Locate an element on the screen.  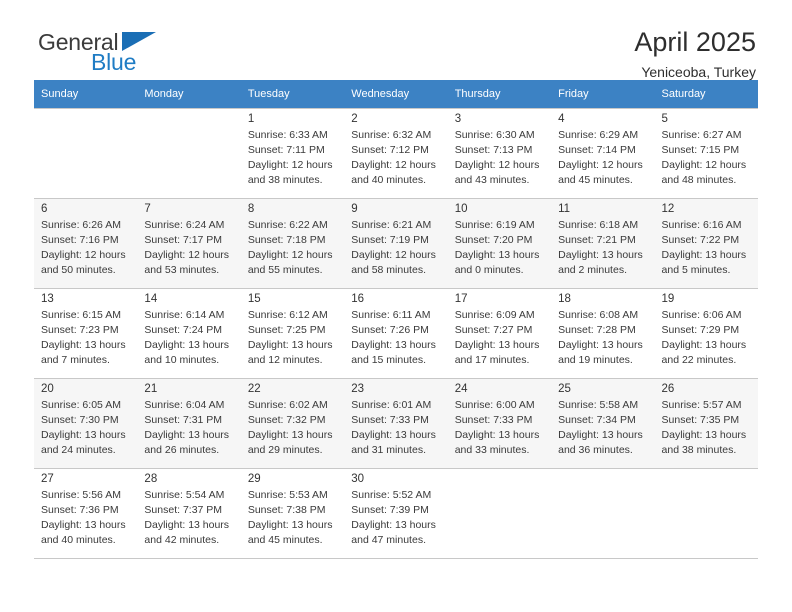
general-blue-logo: General Blue is located at coordinates (95, 52).